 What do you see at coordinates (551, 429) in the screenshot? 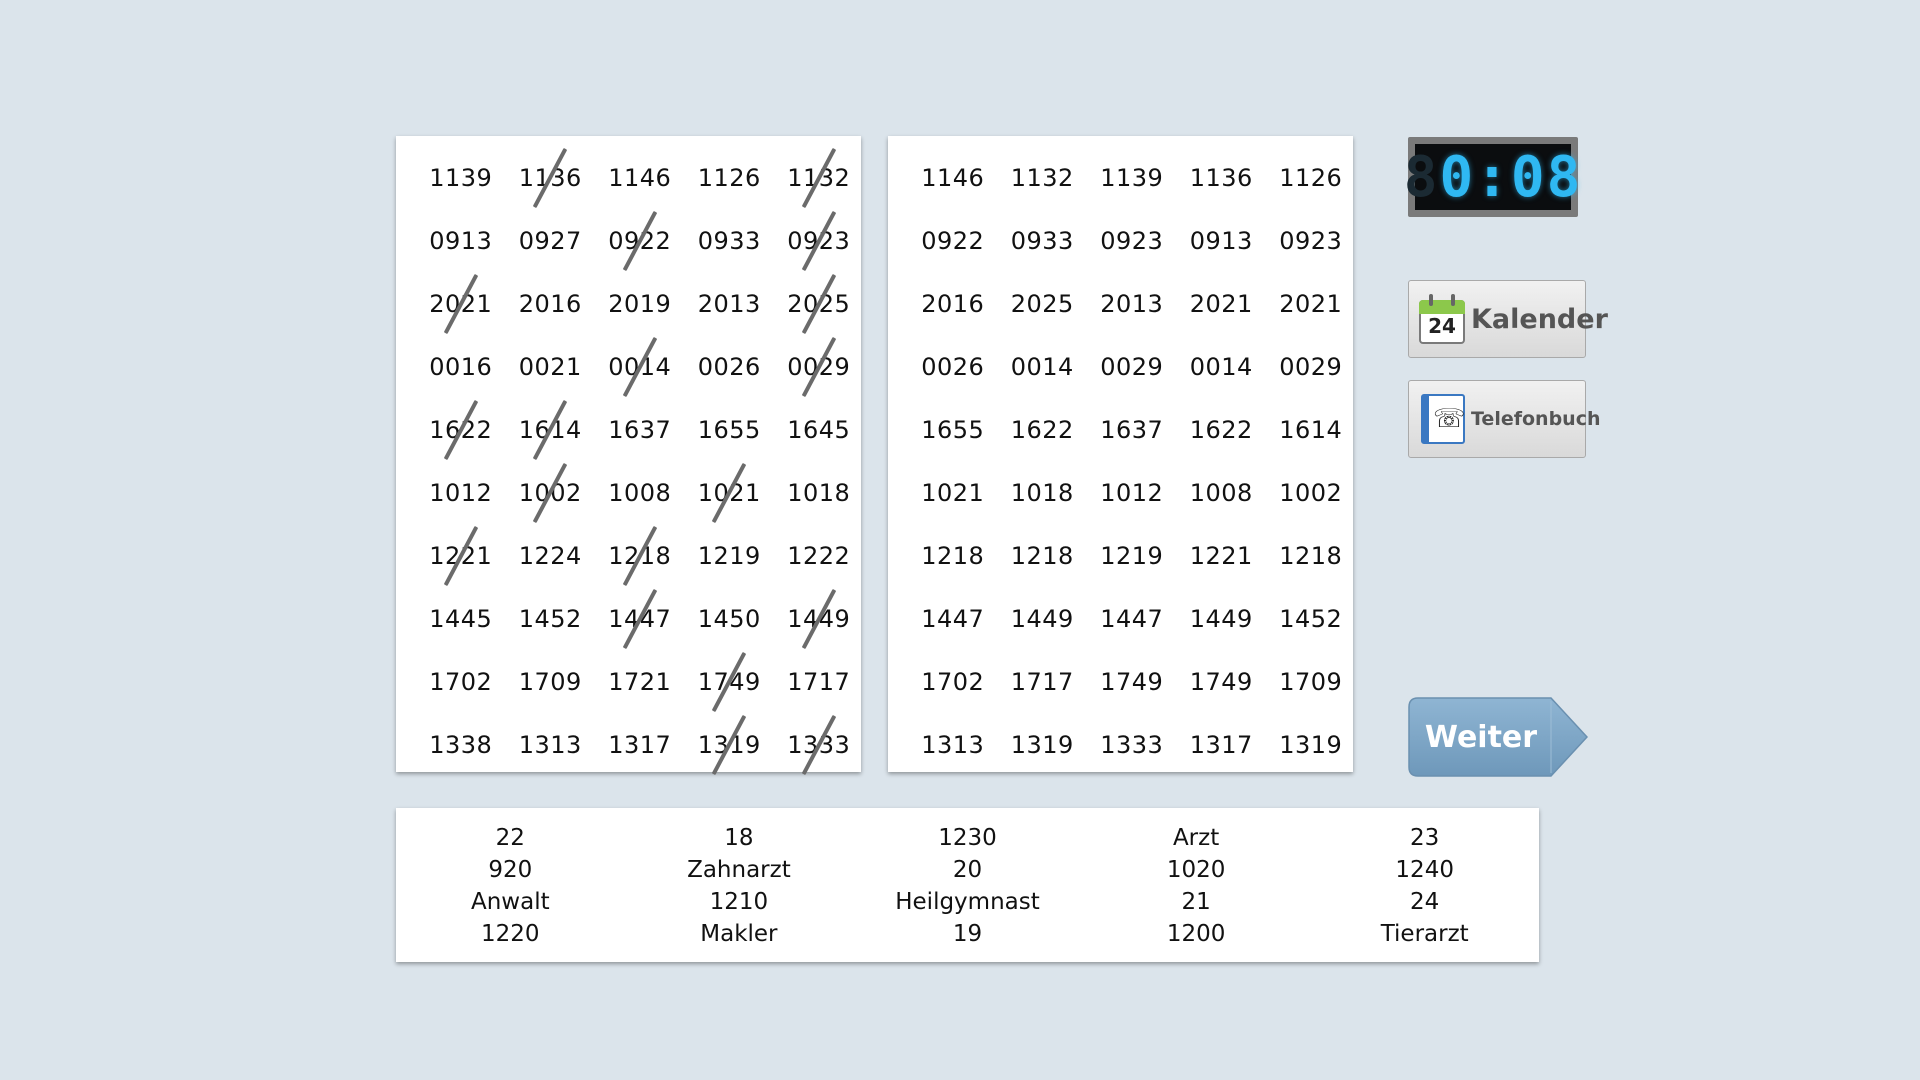
I see `left-grid-cell: 1614` at bounding box center [551, 429].